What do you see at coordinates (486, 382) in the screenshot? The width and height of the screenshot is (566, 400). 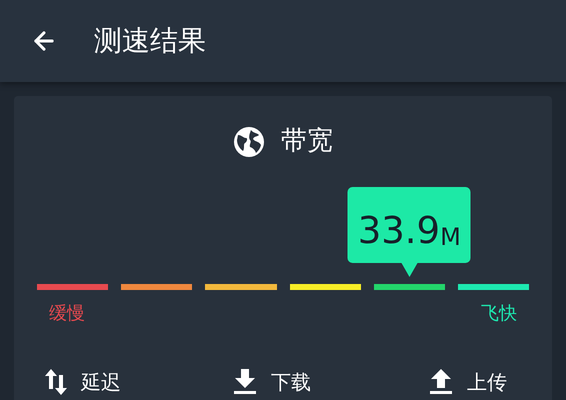 I see `metric-label: 上传` at bounding box center [486, 382].